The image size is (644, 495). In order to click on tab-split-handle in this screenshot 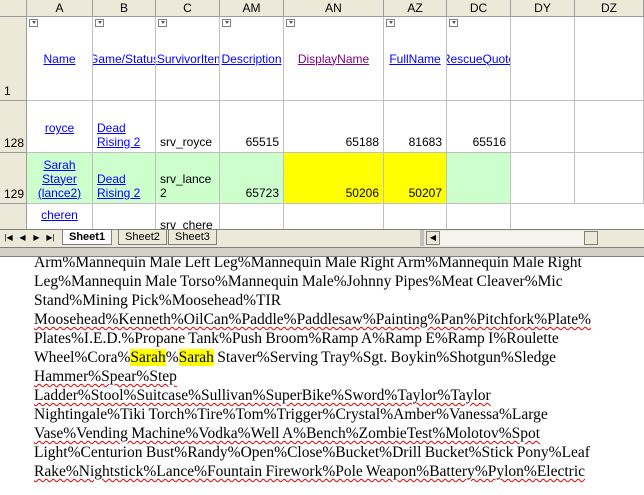, I will do `click(422, 238)`.